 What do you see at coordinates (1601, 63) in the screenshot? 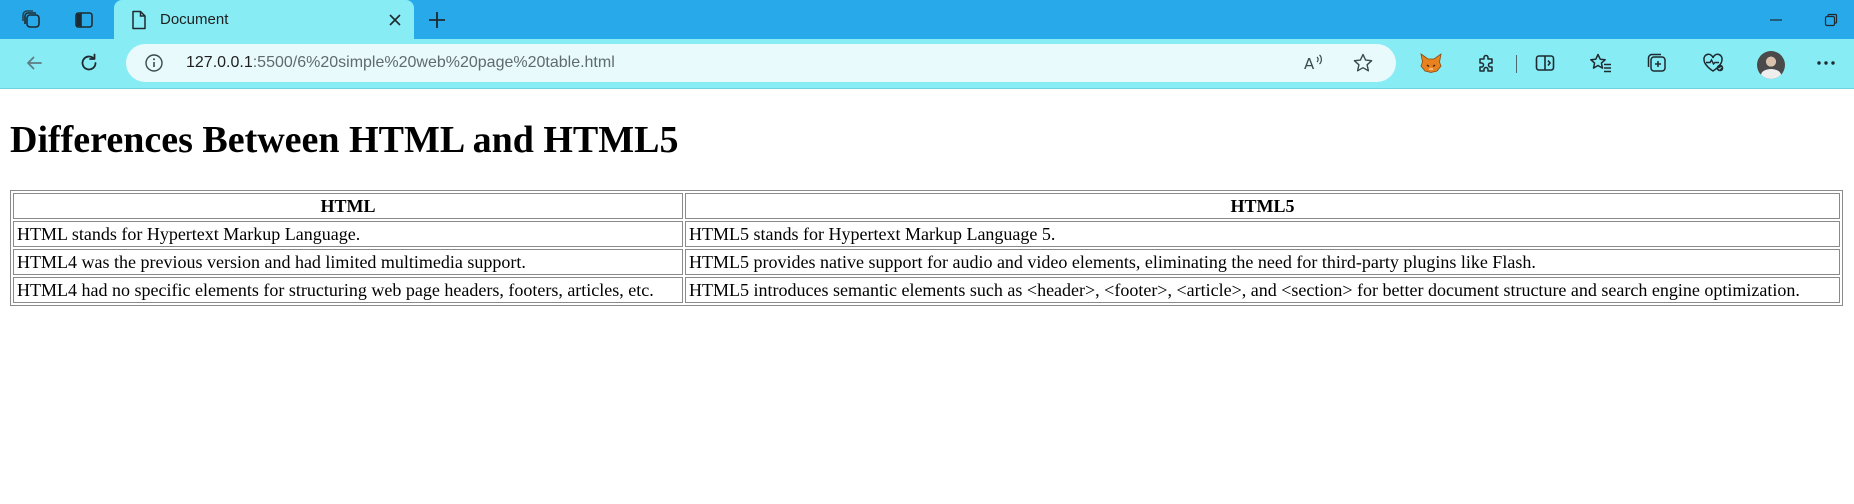
I see `favorites-icon` at bounding box center [1601, 63].